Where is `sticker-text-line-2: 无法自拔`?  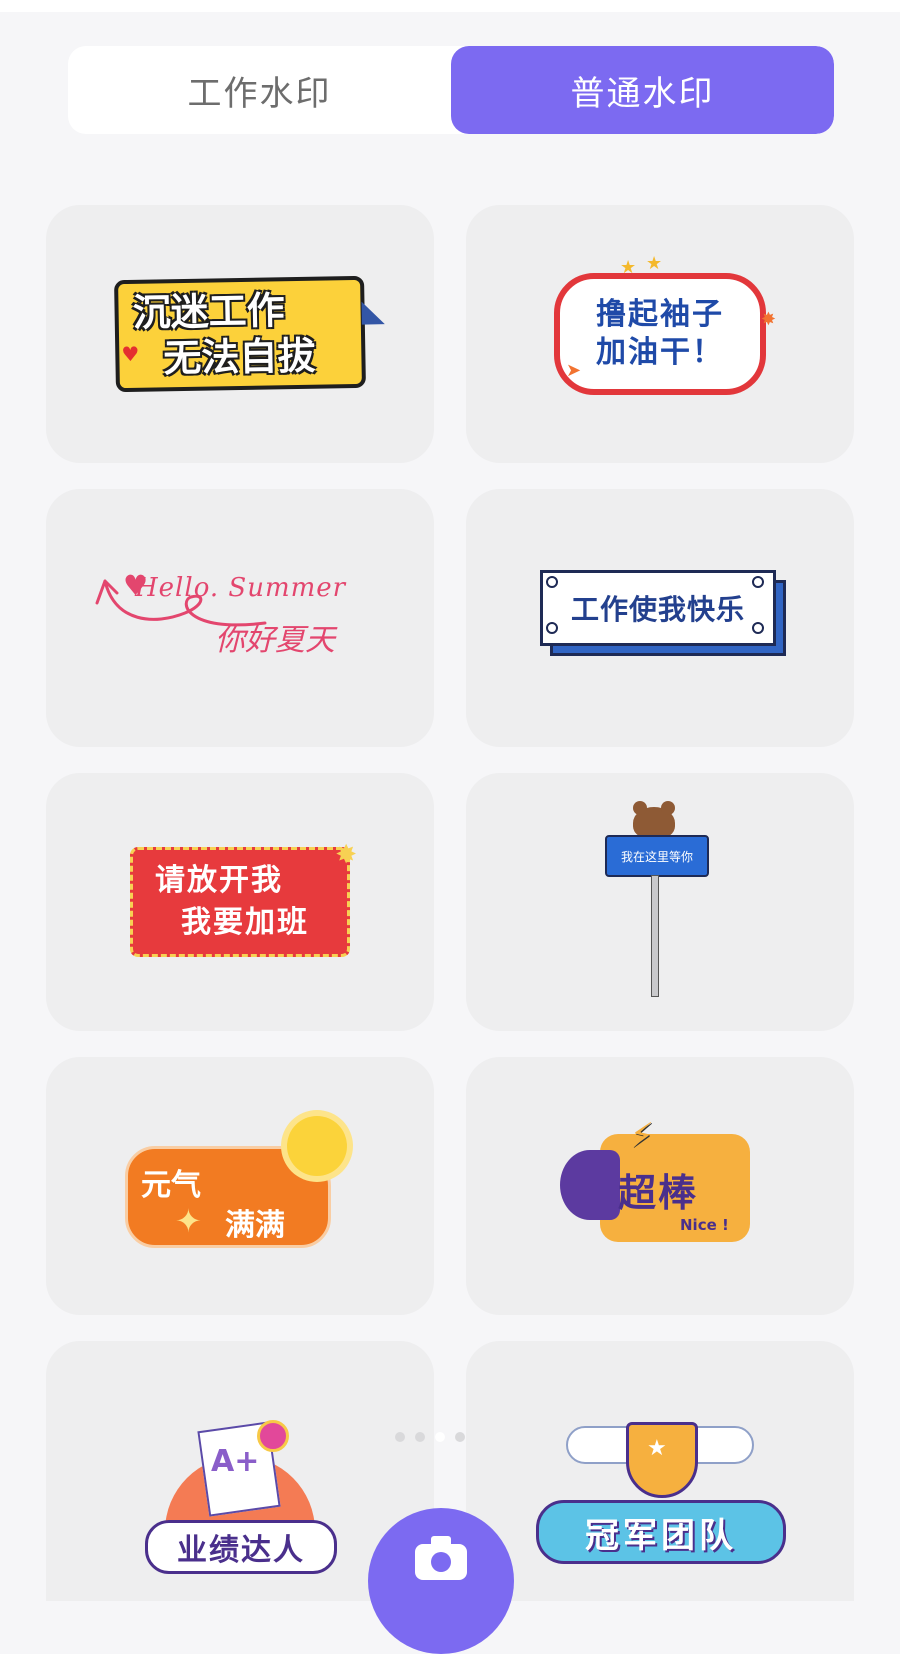 sticker-text-line-2: 无法自拔 is located at coordinates (239, 357).